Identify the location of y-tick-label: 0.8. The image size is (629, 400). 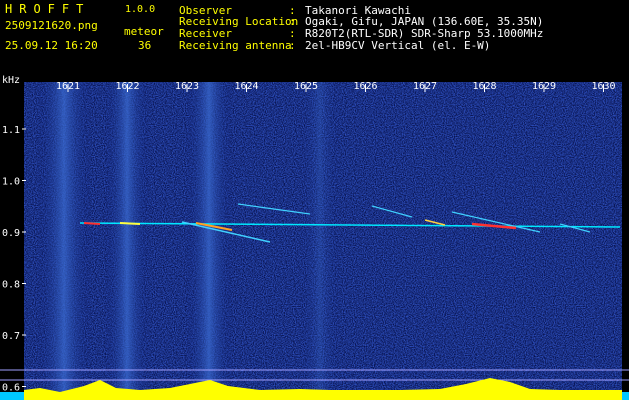
(11, 285).